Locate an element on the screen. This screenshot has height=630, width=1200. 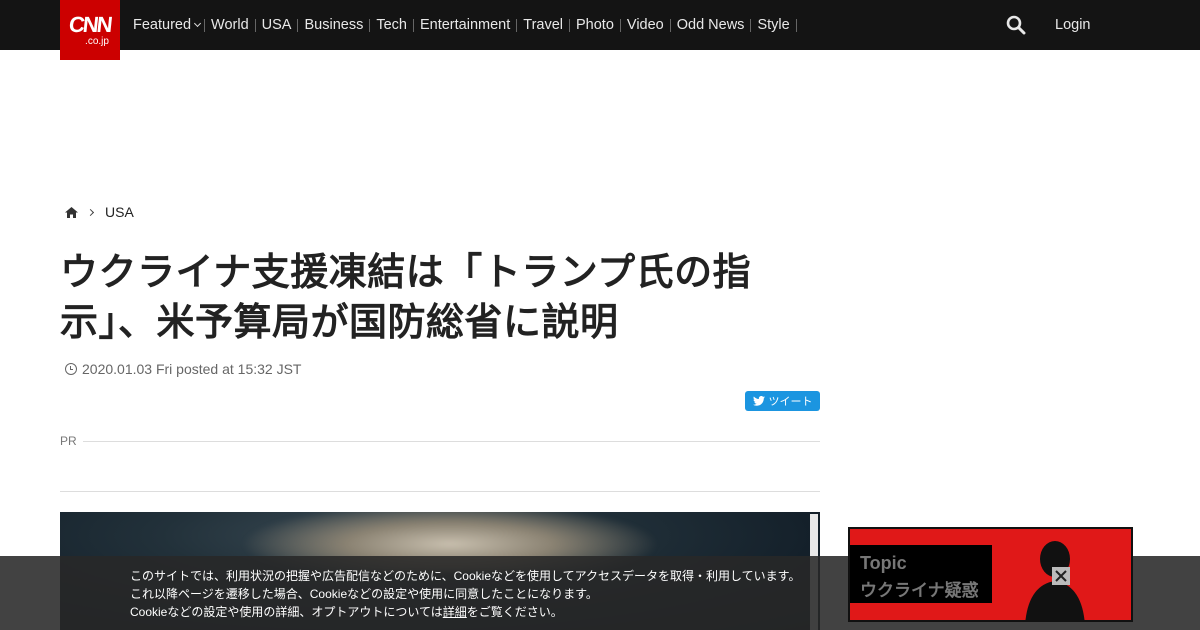
nav-world-label: World is located at coordinates (230, 25).